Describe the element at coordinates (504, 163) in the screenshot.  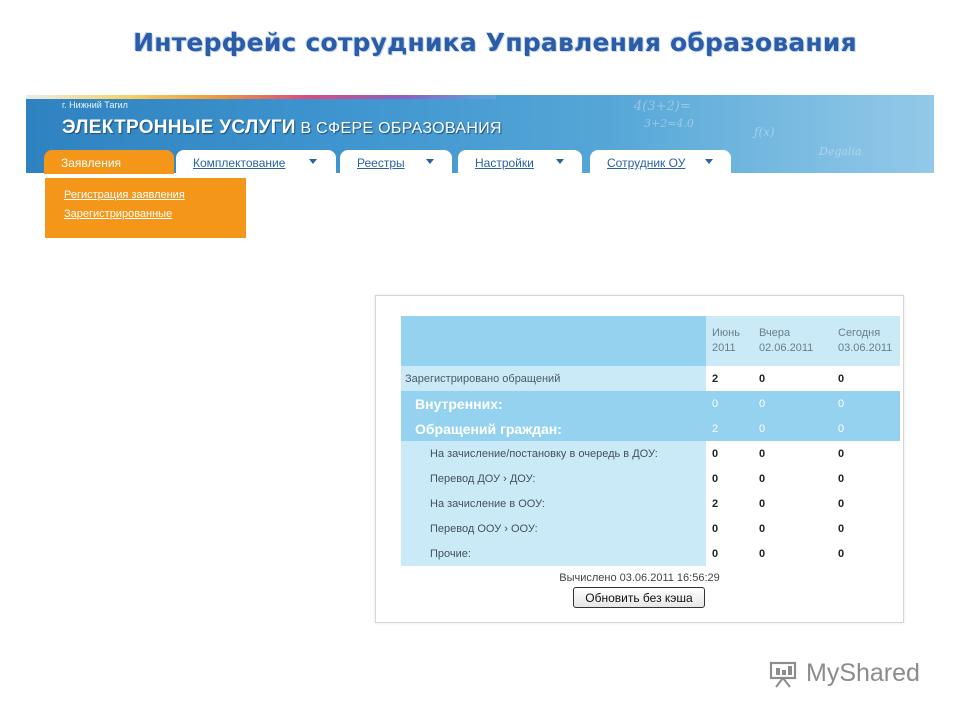
I see `tab-label: Настройки` at that location.